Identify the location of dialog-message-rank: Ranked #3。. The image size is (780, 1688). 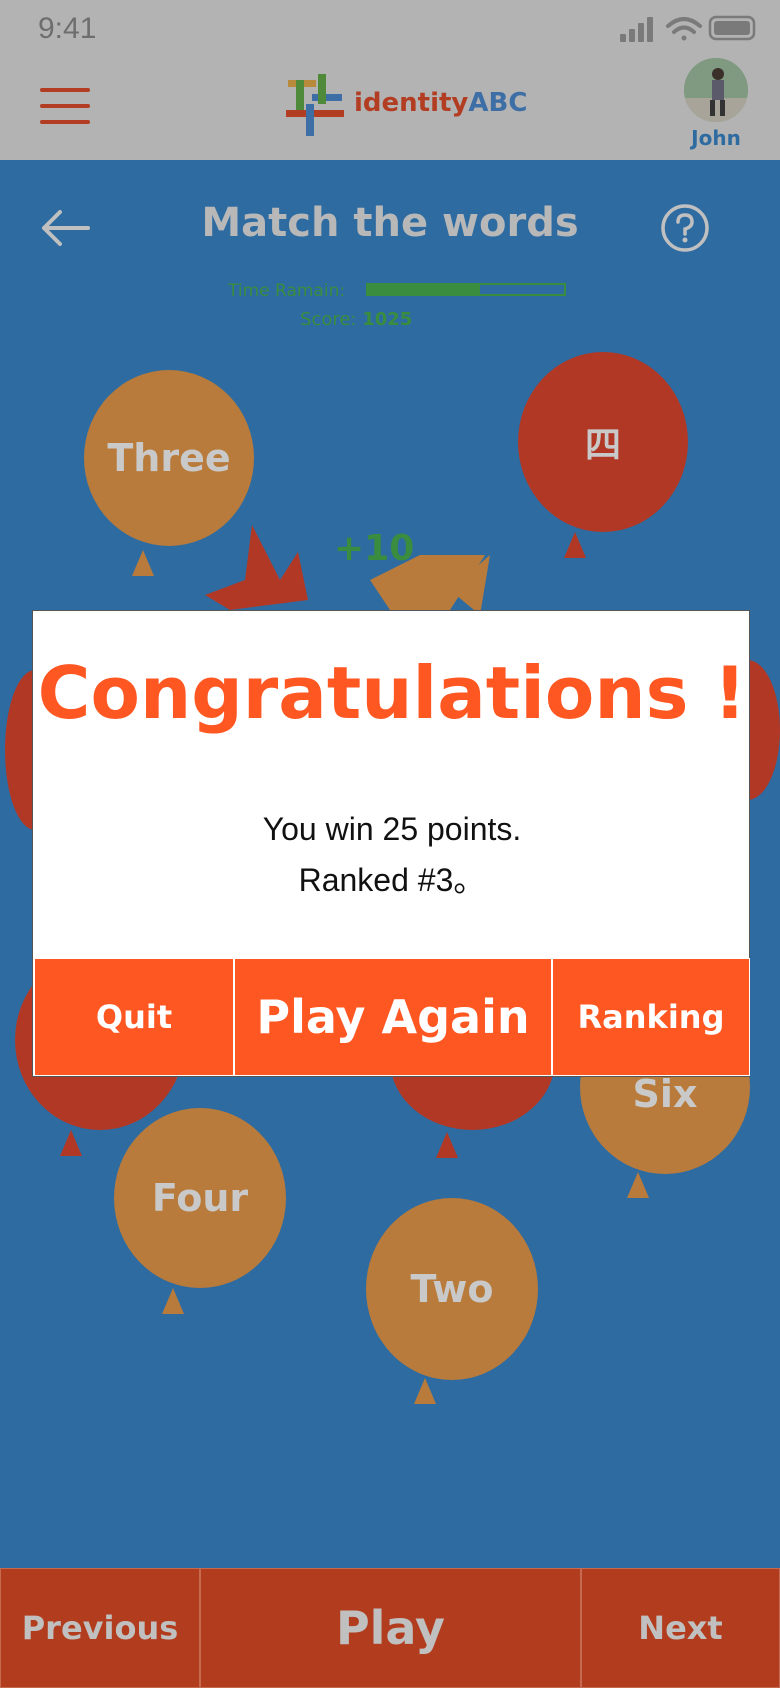
(392, 880).